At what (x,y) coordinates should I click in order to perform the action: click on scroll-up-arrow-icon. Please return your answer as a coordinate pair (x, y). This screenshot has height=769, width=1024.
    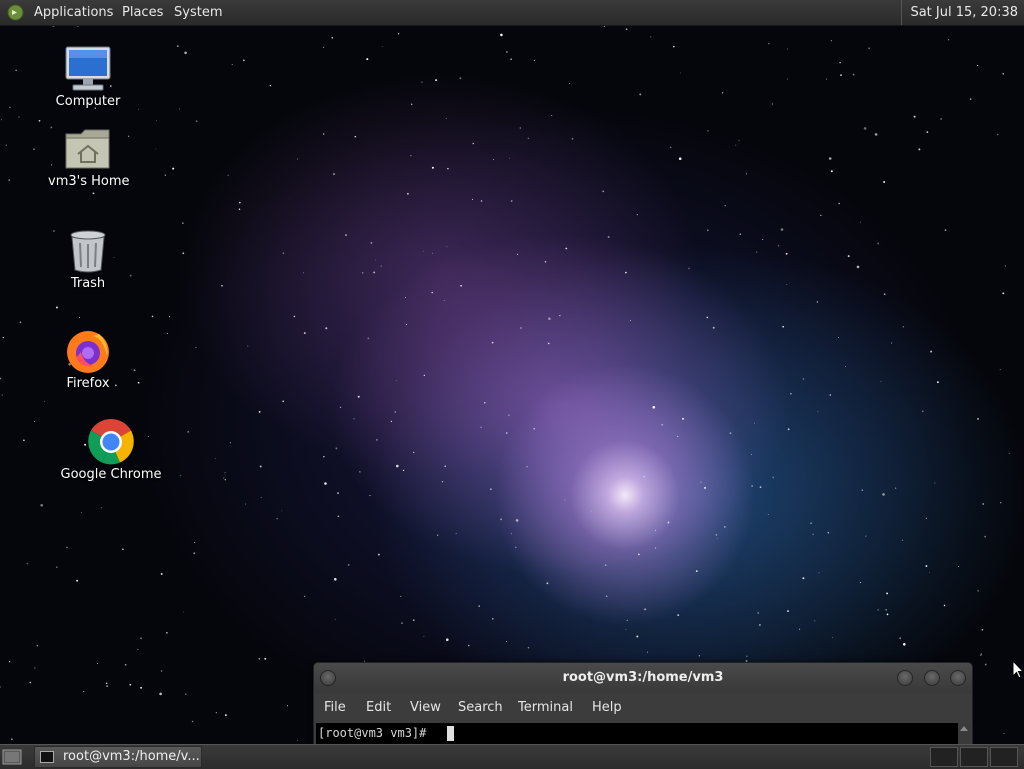
    Looking at the image, I should click on (964, 728).